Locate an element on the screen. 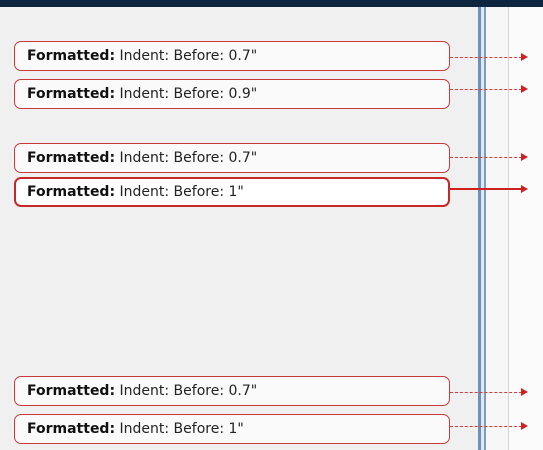  formatting-detail: Indent: Before: 0.9" is located at coordinates (186, 94).